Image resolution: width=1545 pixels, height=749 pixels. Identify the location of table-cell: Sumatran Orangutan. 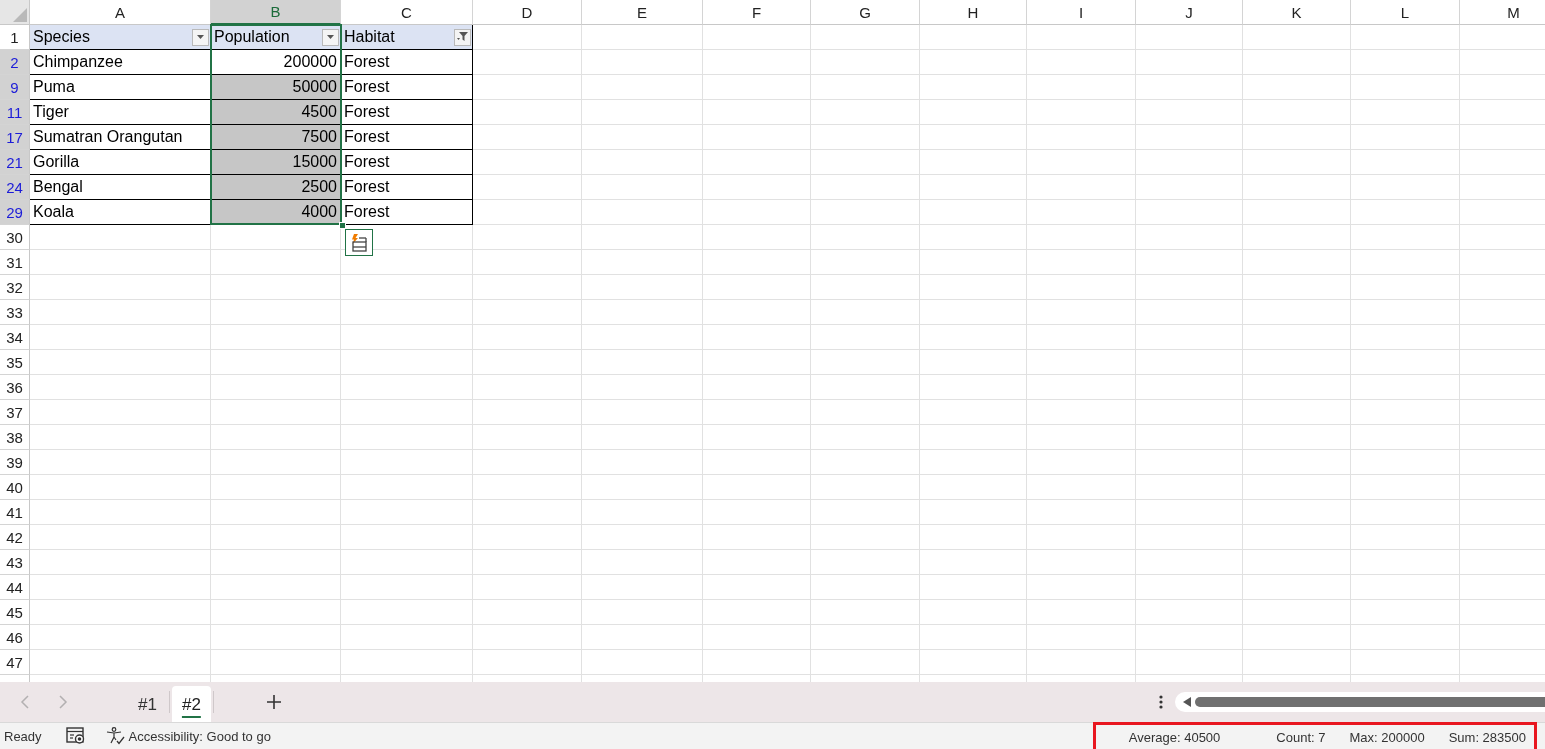
(120, 137).